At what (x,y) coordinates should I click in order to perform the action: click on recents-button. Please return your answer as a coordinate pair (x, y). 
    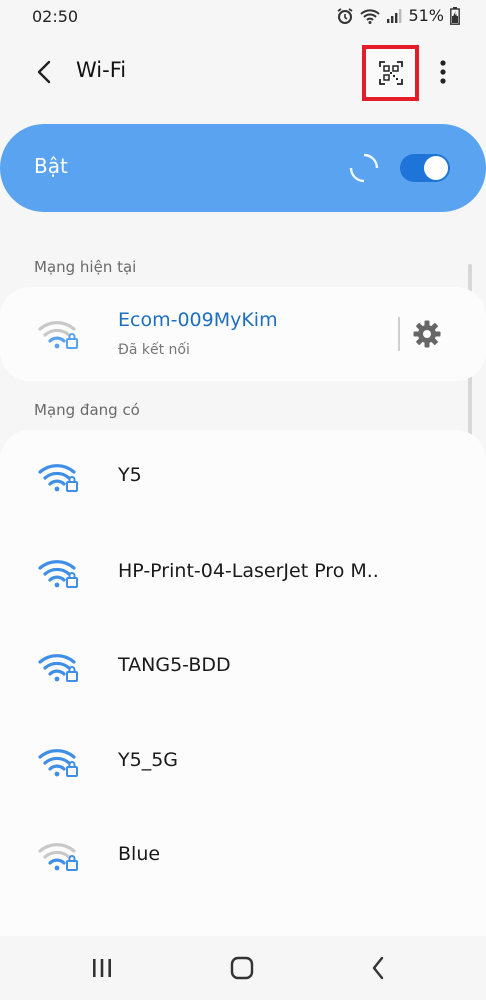
    Looking at the image, I should click on (102, 968).